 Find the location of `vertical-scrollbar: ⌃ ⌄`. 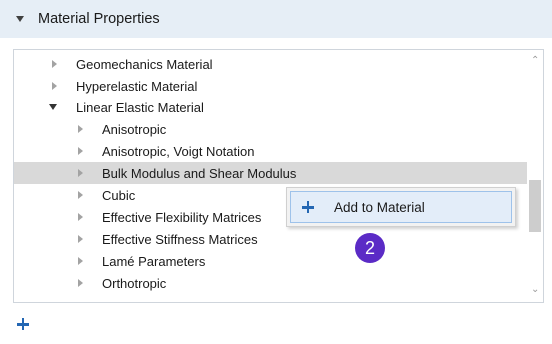

vertical-scrollbar: ⌃ ⌄ is located at coordinates (535, 176).